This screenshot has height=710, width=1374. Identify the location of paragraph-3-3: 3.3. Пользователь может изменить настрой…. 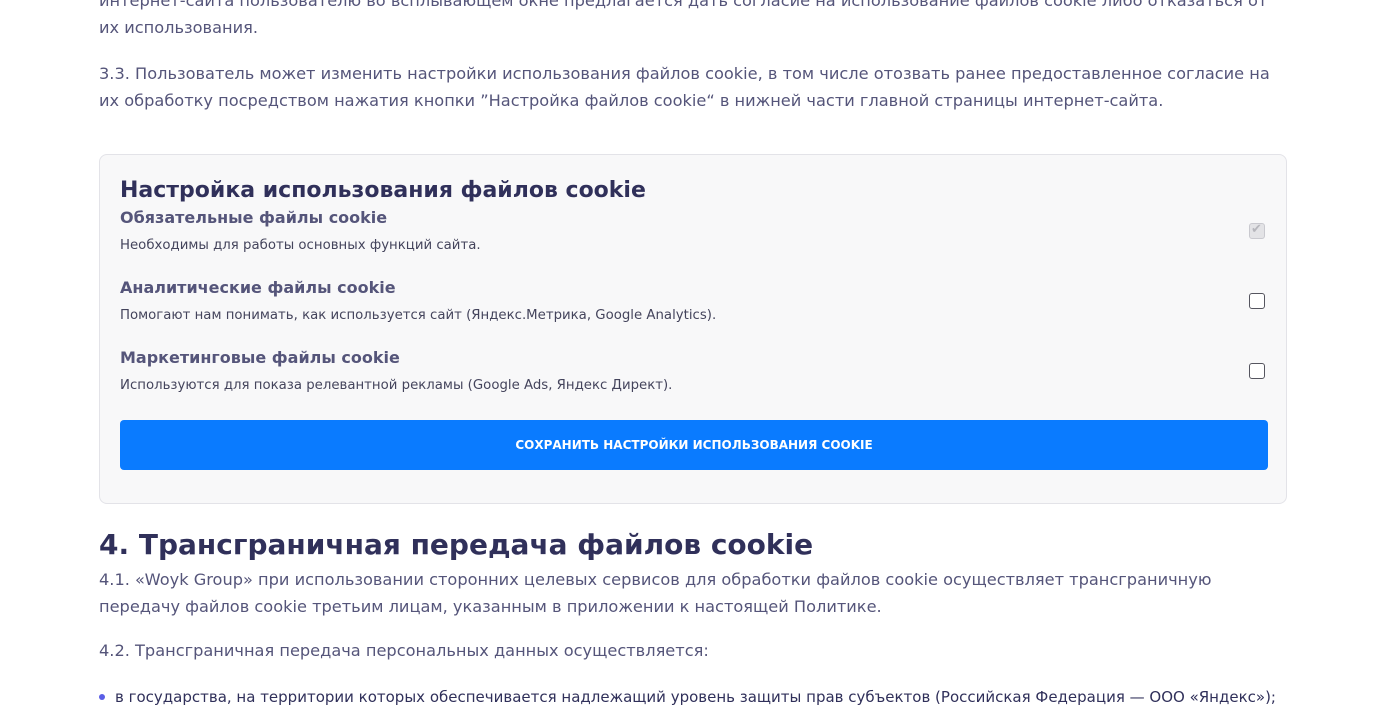
(684, 87).